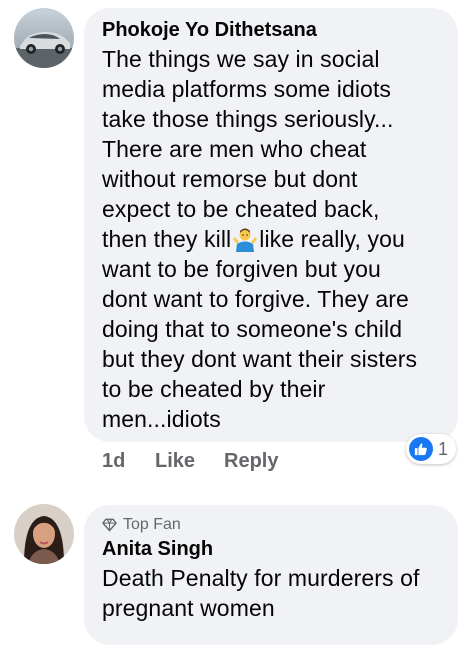 The width and height of the screenshot is (476, 645). What do you see at coordinates (230, 179) in the screenshot?
I see `comment-line: without remorse but dont` at bounding box center [230, 179].